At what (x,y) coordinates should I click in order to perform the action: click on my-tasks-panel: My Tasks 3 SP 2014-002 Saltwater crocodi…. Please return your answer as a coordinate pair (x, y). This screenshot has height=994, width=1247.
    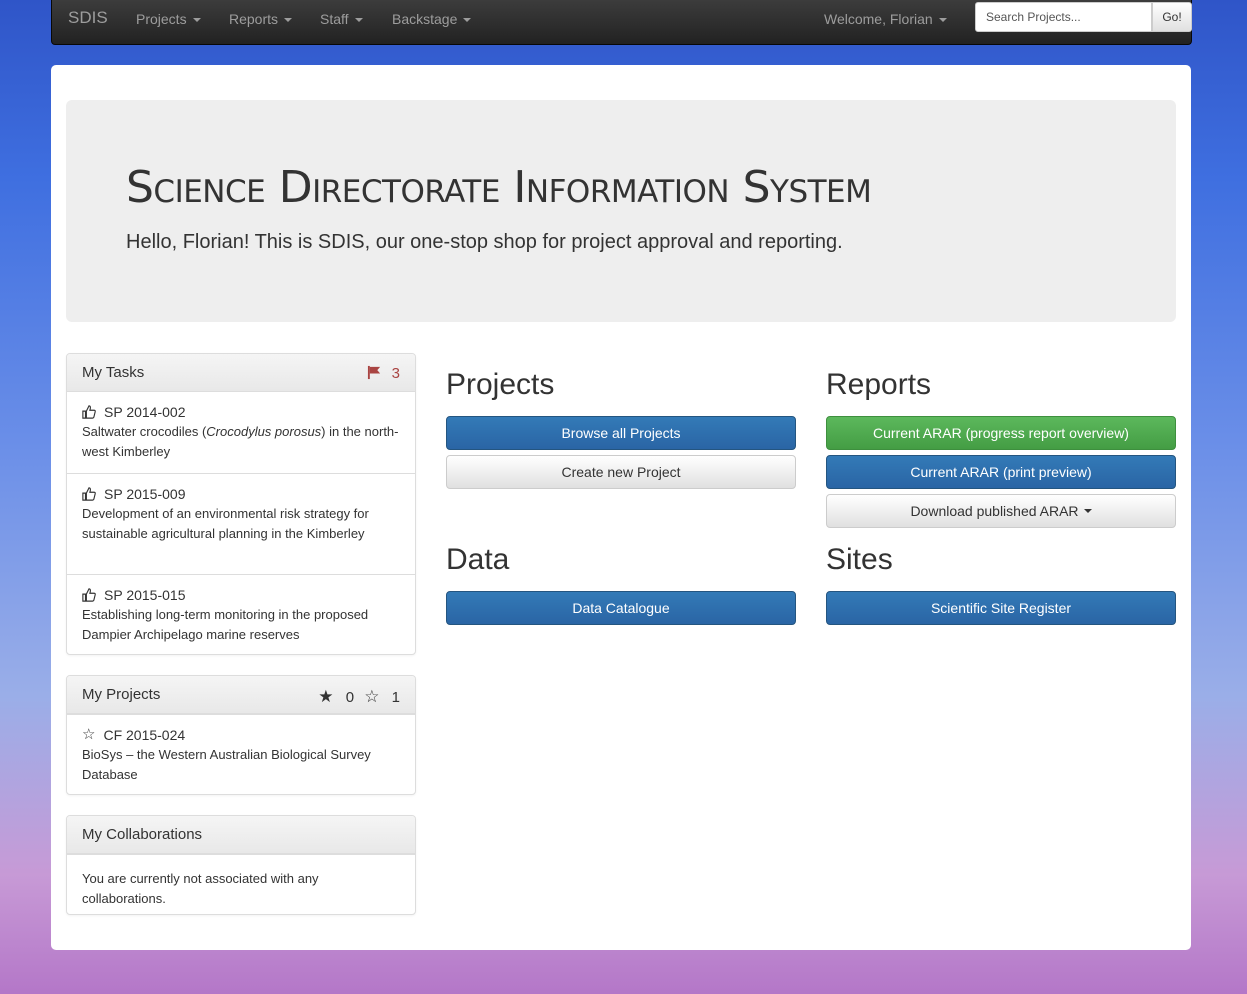
    Looking at the image, I should click on (241, 504).